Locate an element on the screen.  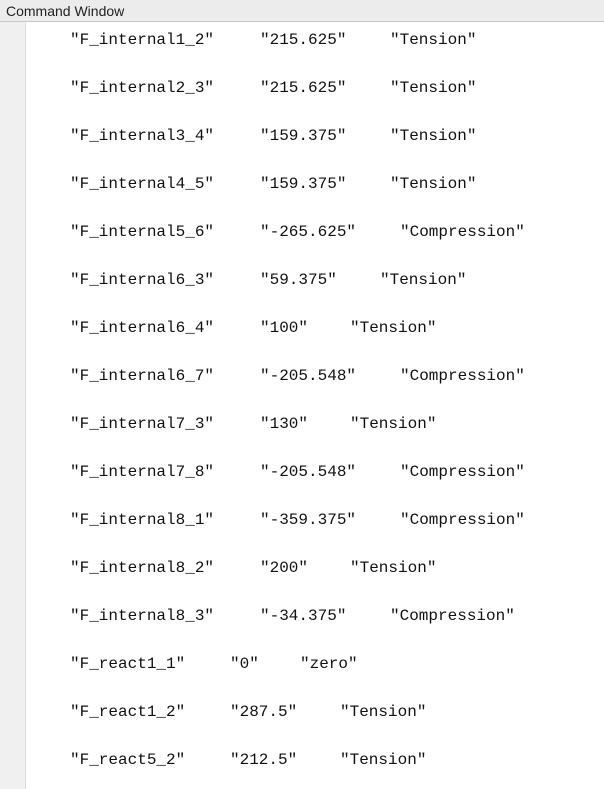
row-force-value: "287.5" is located at coordinates (264, 712).